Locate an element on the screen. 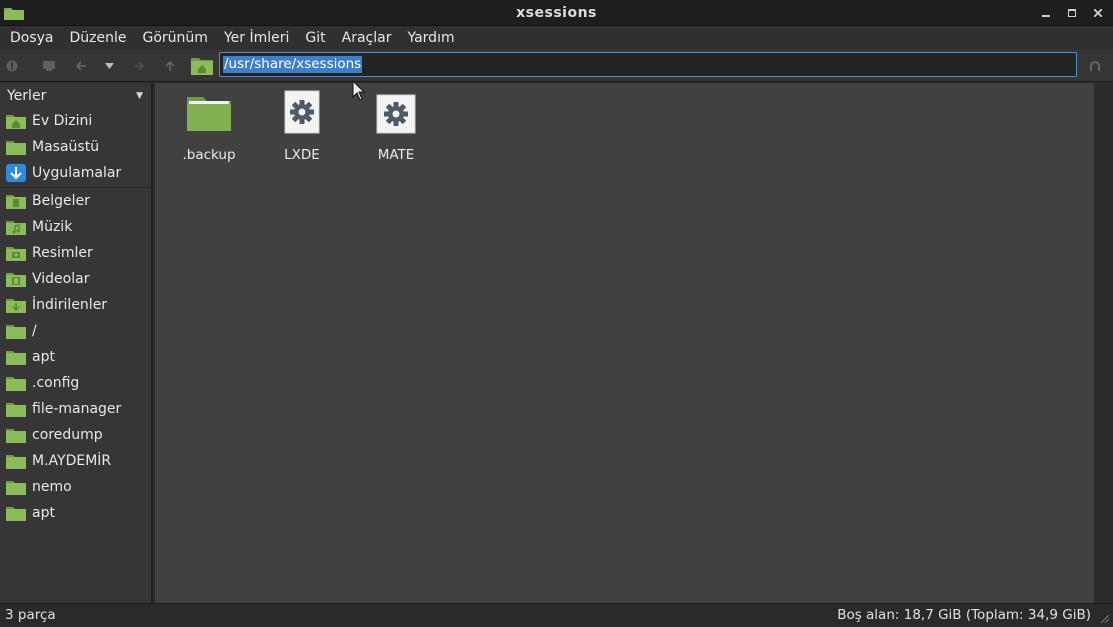 The height and width of the screenshot is (627, 1113). file-item-mate: MATE is located at coordinates (396, 131).